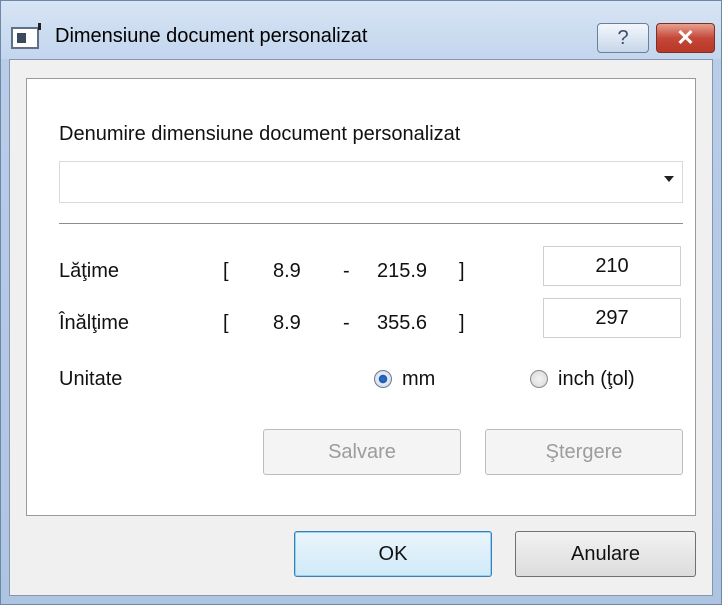 This screenshot has height=605, width=722. I want to click on width-min: 8.9, so click(287, 271).